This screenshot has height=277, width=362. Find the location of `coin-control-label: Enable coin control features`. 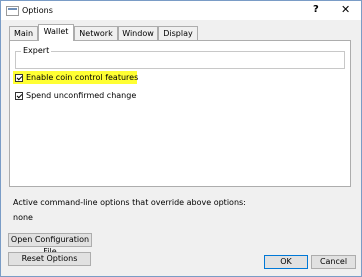

coin-control-label: Enable coin control features is located at coordinates (82, 77).